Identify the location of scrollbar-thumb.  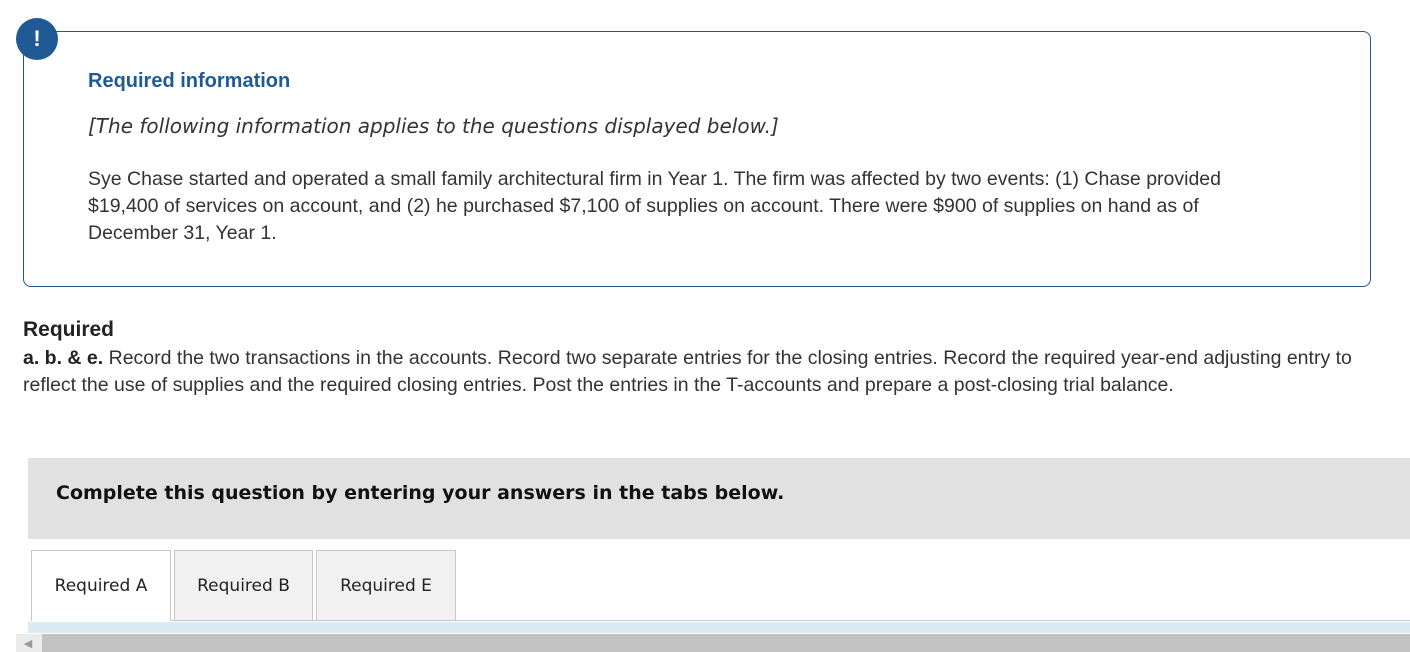
(726, 643).